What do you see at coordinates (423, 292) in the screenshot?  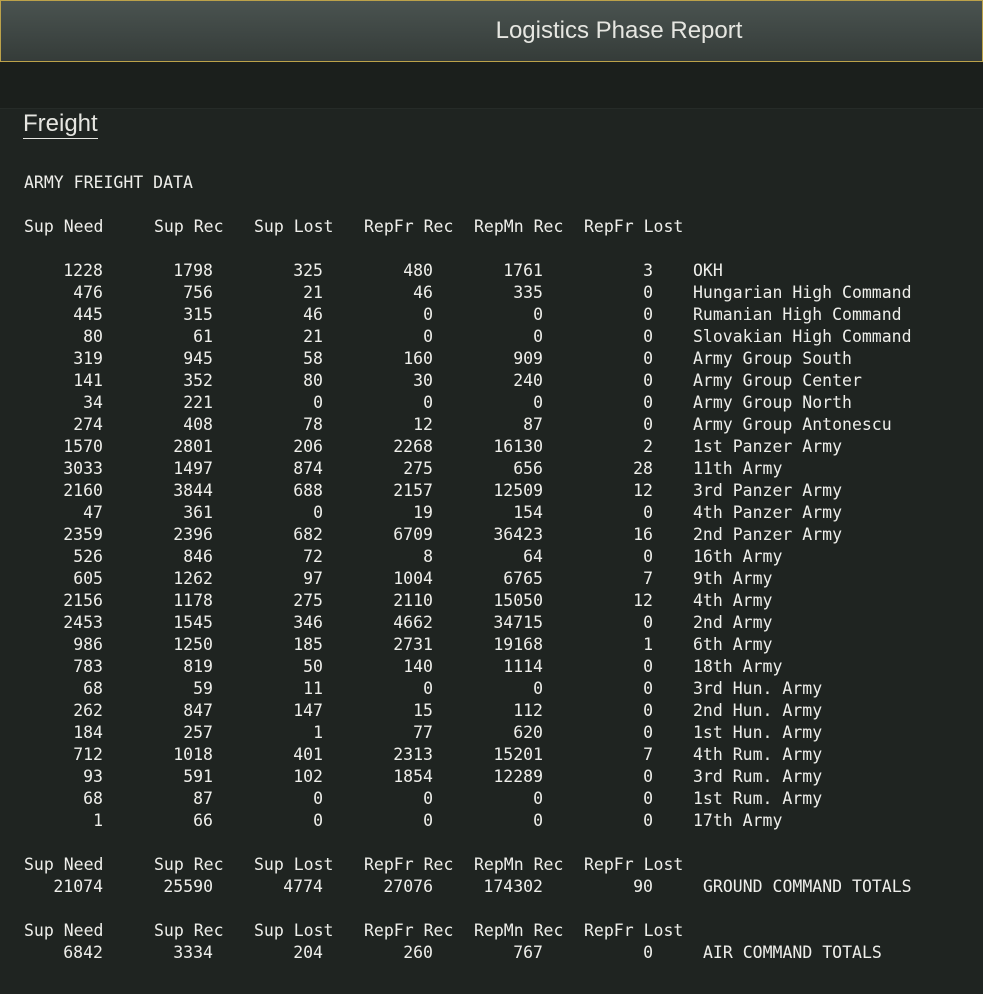 I see `cell-repfr-rec: 46` at bounding box center [423, 292].